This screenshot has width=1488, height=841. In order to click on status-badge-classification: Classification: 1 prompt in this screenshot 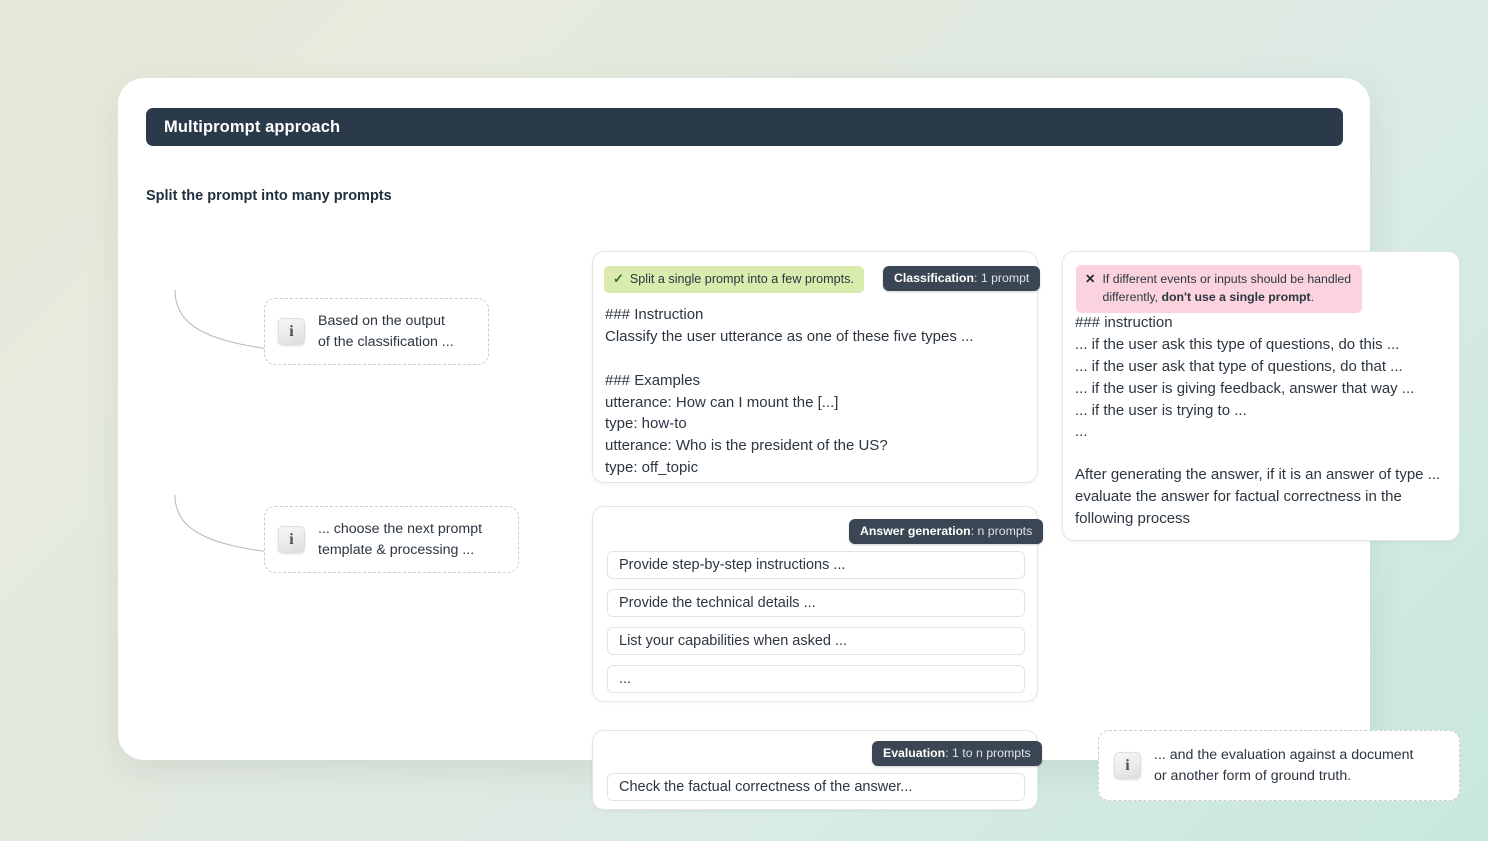, I will do `click(962, 278)`.